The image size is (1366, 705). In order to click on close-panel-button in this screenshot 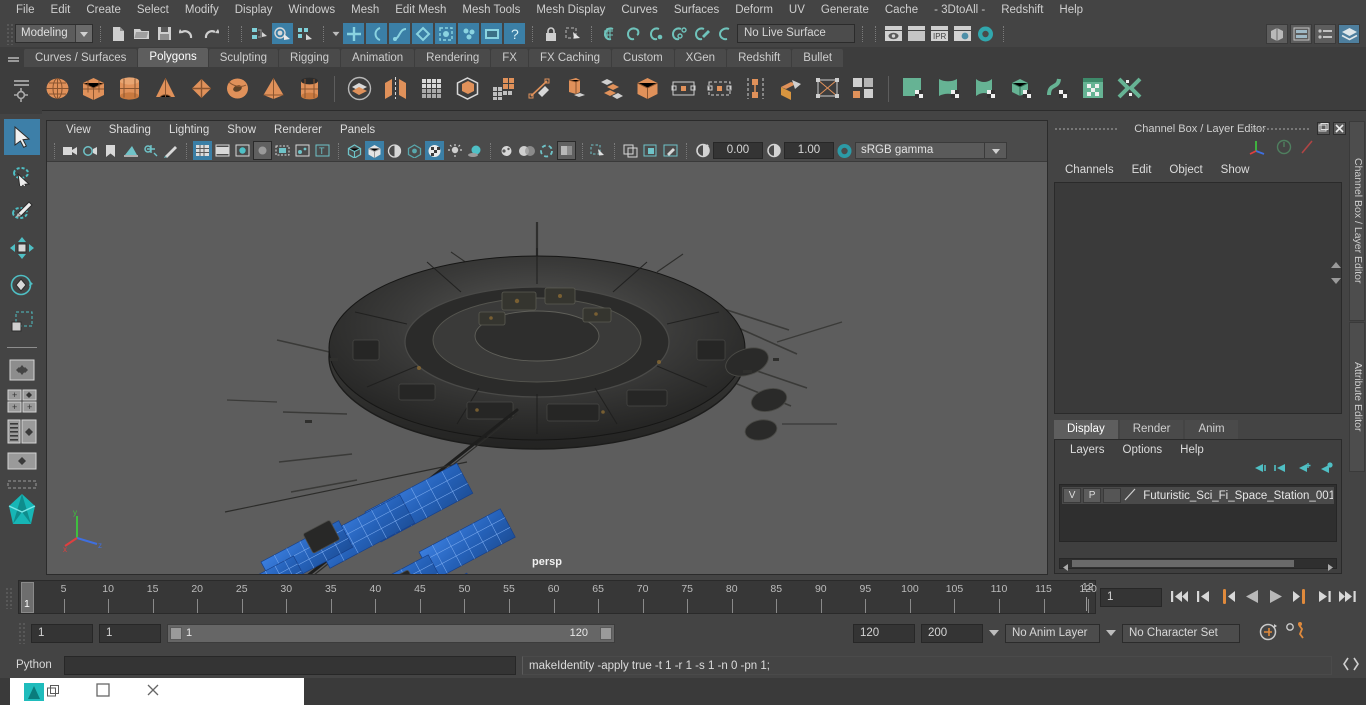, I will do `click(1339, 128)`.